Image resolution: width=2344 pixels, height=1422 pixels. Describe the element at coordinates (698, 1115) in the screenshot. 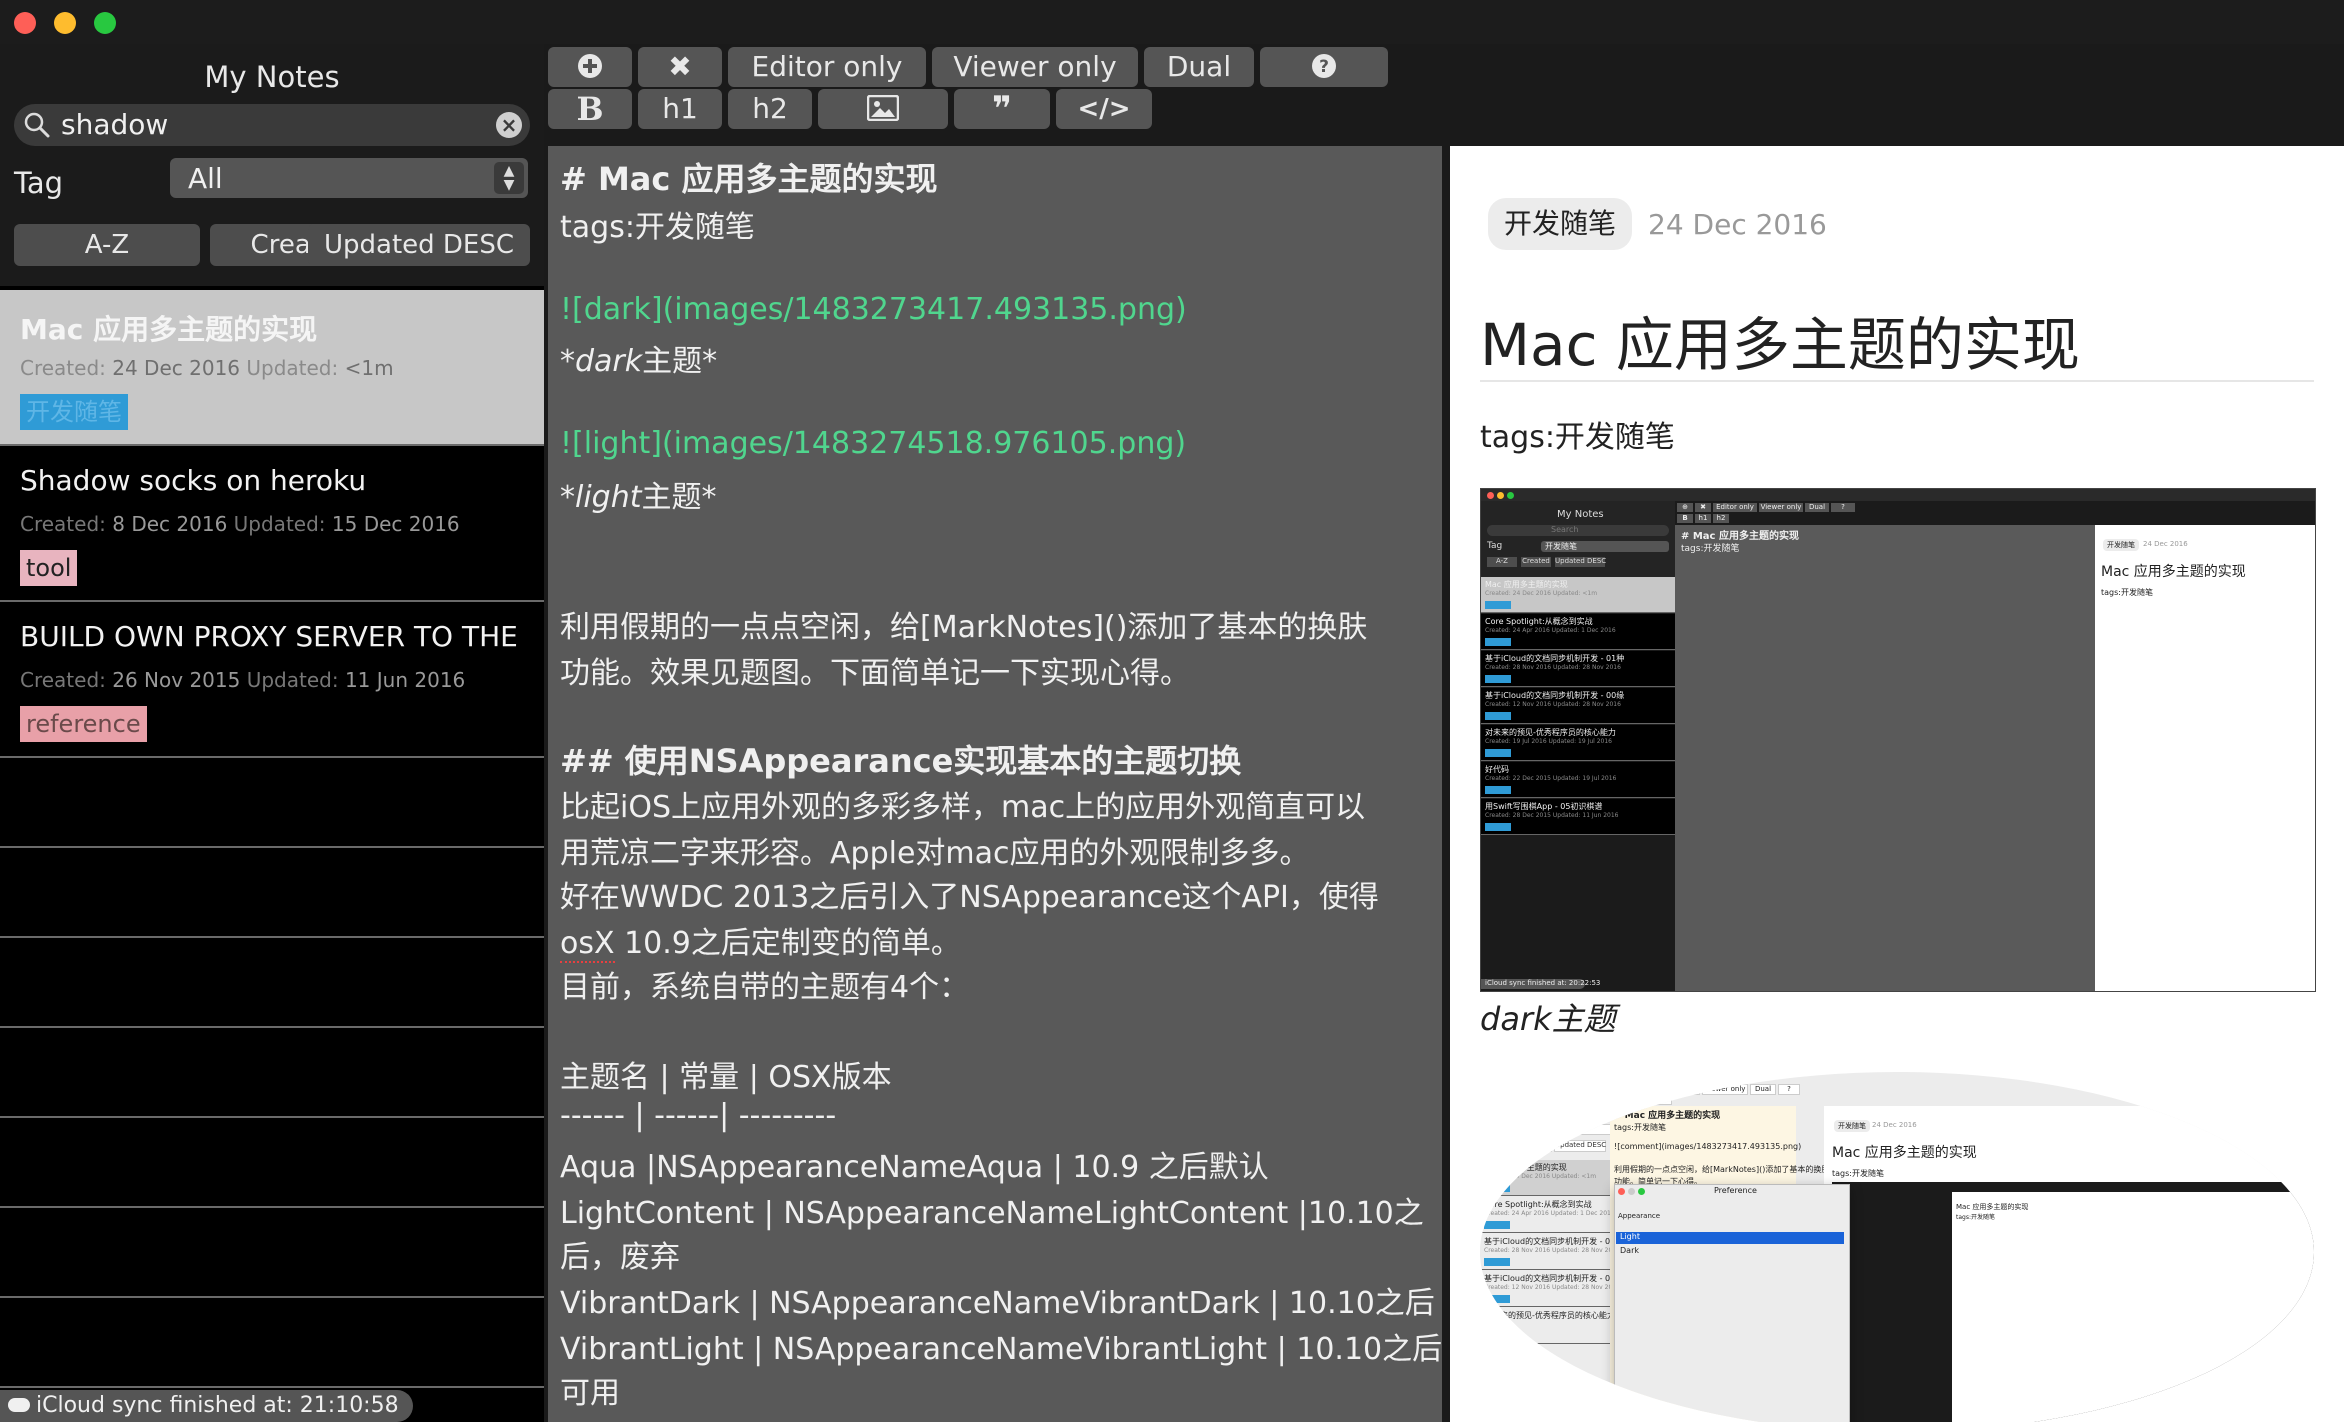

I see `editor-line: ------ | ------| ---------` at that location.